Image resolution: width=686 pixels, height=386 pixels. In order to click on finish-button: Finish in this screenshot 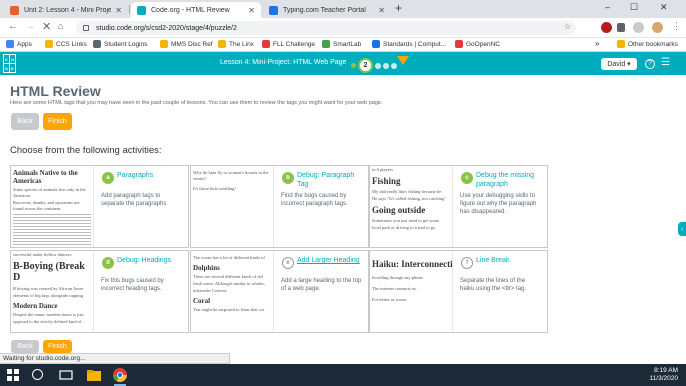, I will do `click(57, 121)`.